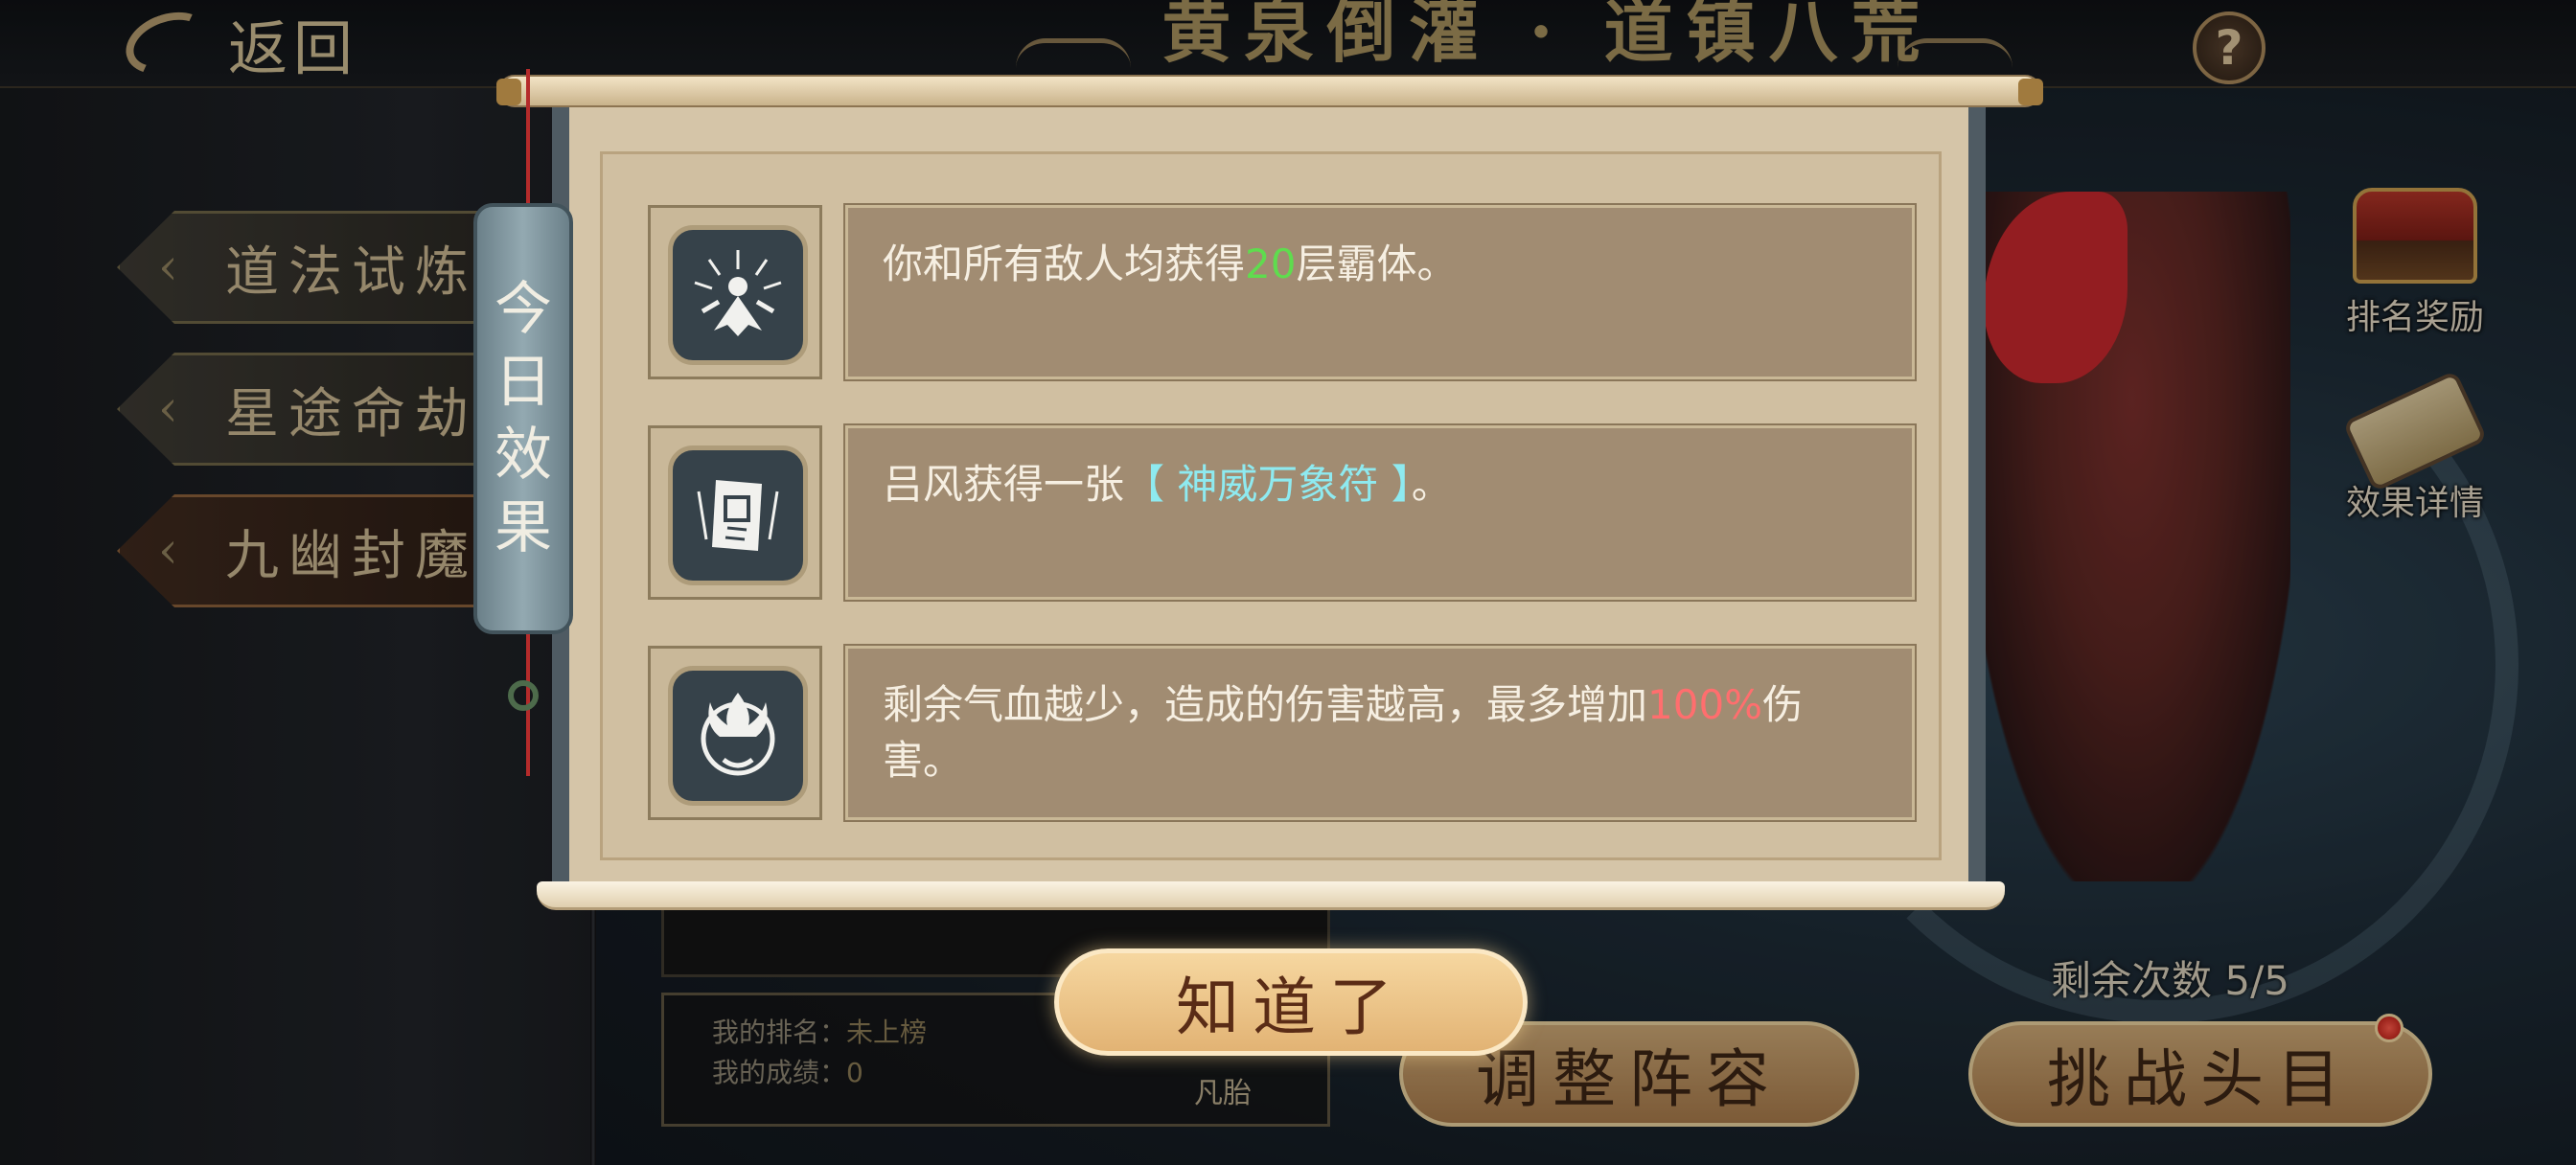 The image size is (2576, 1165). Describe the element at coordinates (523, 455) in the screenshot. I see `tab-char: 效` at that location.